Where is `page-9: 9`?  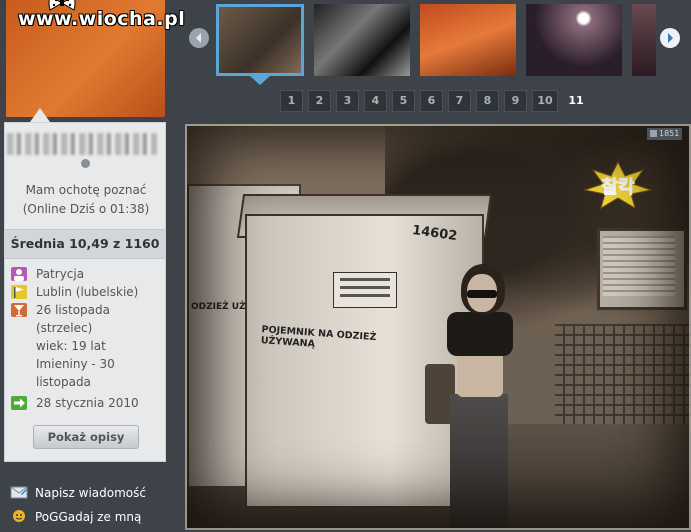
page-9: 9 is located at coordinates (515, 101).